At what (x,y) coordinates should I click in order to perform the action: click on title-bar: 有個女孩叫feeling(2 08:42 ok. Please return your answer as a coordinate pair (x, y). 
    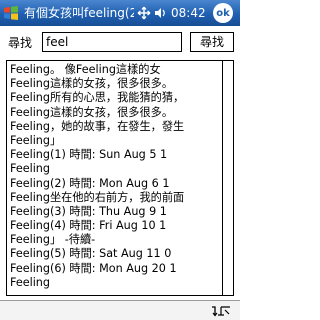
    Looking at the image, I should click on (120, 13).